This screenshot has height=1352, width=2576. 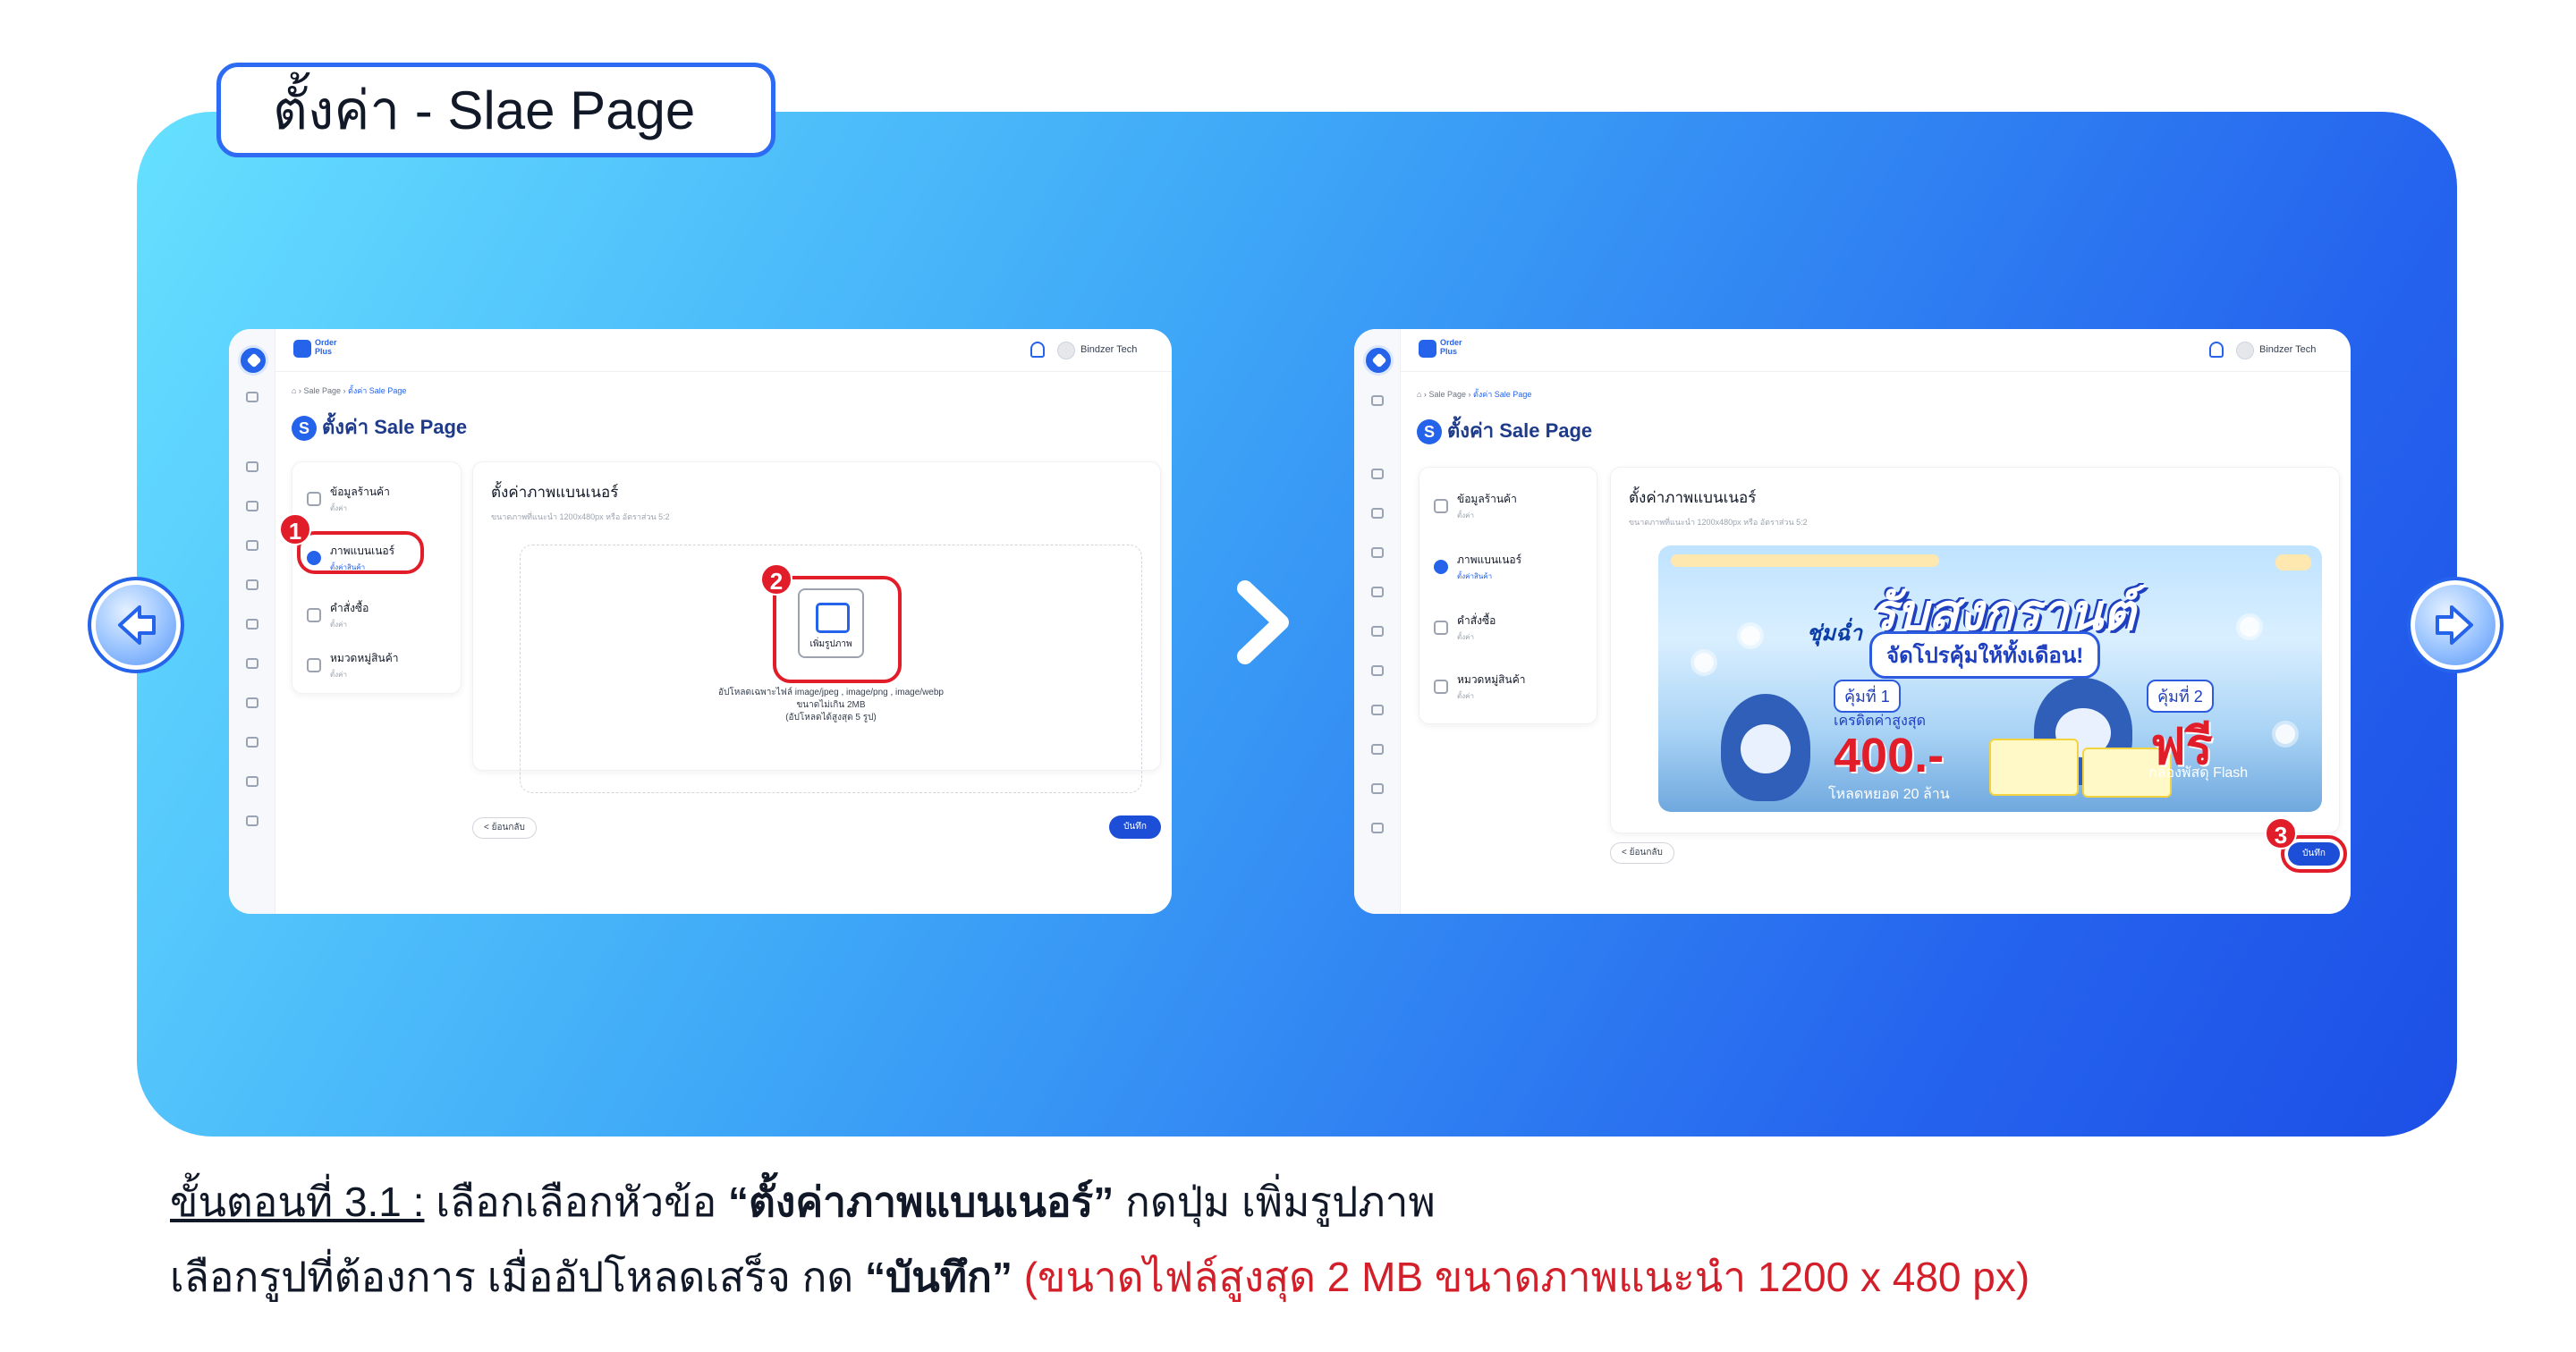 What do you see at coordinates (555, 492) in the screenshot?
I see `section-title: ตั้งค่าภาพแบนเนอร์` at bounding box center [555, 492].